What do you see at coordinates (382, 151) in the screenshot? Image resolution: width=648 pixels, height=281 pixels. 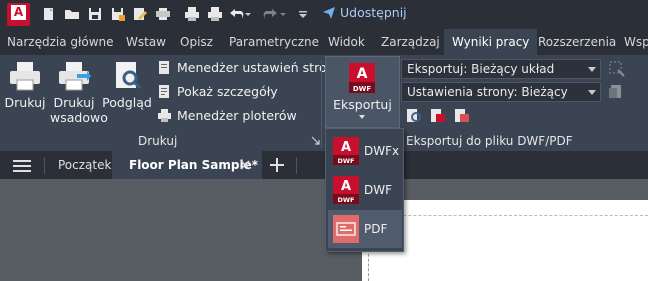 I see `menu-item-dwfx-label: DWFx` at bounding box center [382, 151].